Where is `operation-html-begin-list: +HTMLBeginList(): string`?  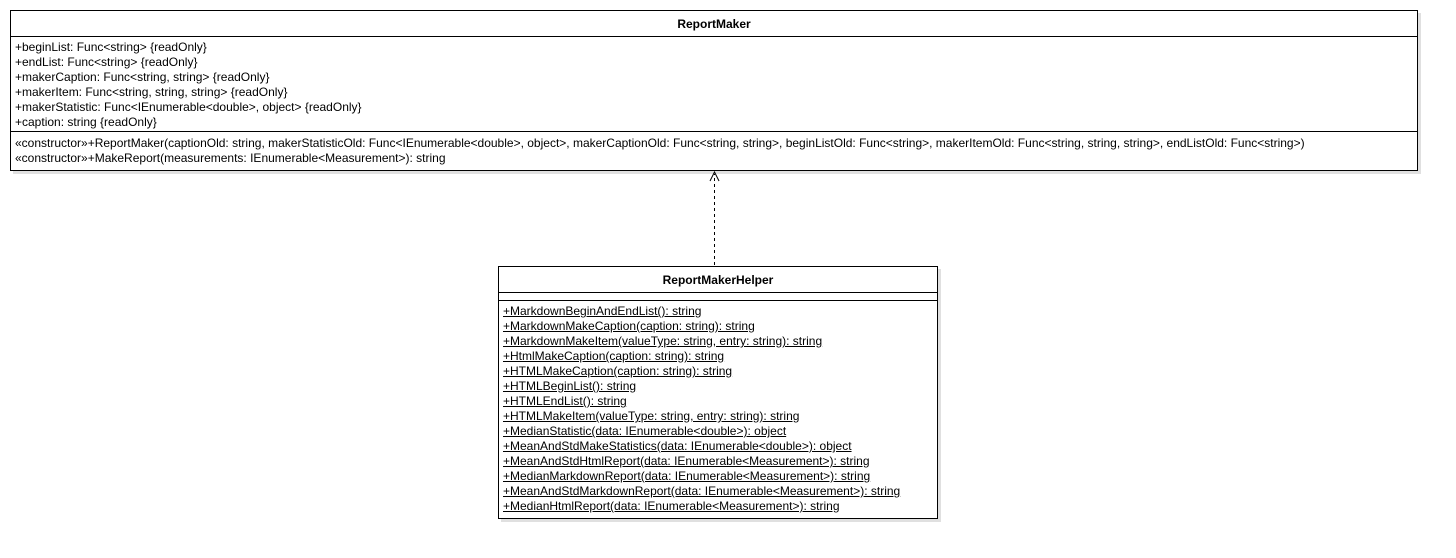
operation-html-begin-list: +HTMLBeginList(): string is located at coordinates (570, 386).